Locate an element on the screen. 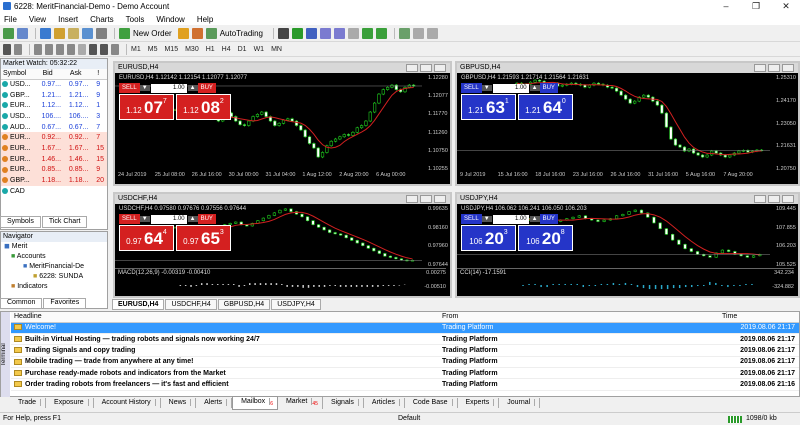  market-watch-row: EUR... 1.67... 1.67... 15 is located at coordinates (54, 148).